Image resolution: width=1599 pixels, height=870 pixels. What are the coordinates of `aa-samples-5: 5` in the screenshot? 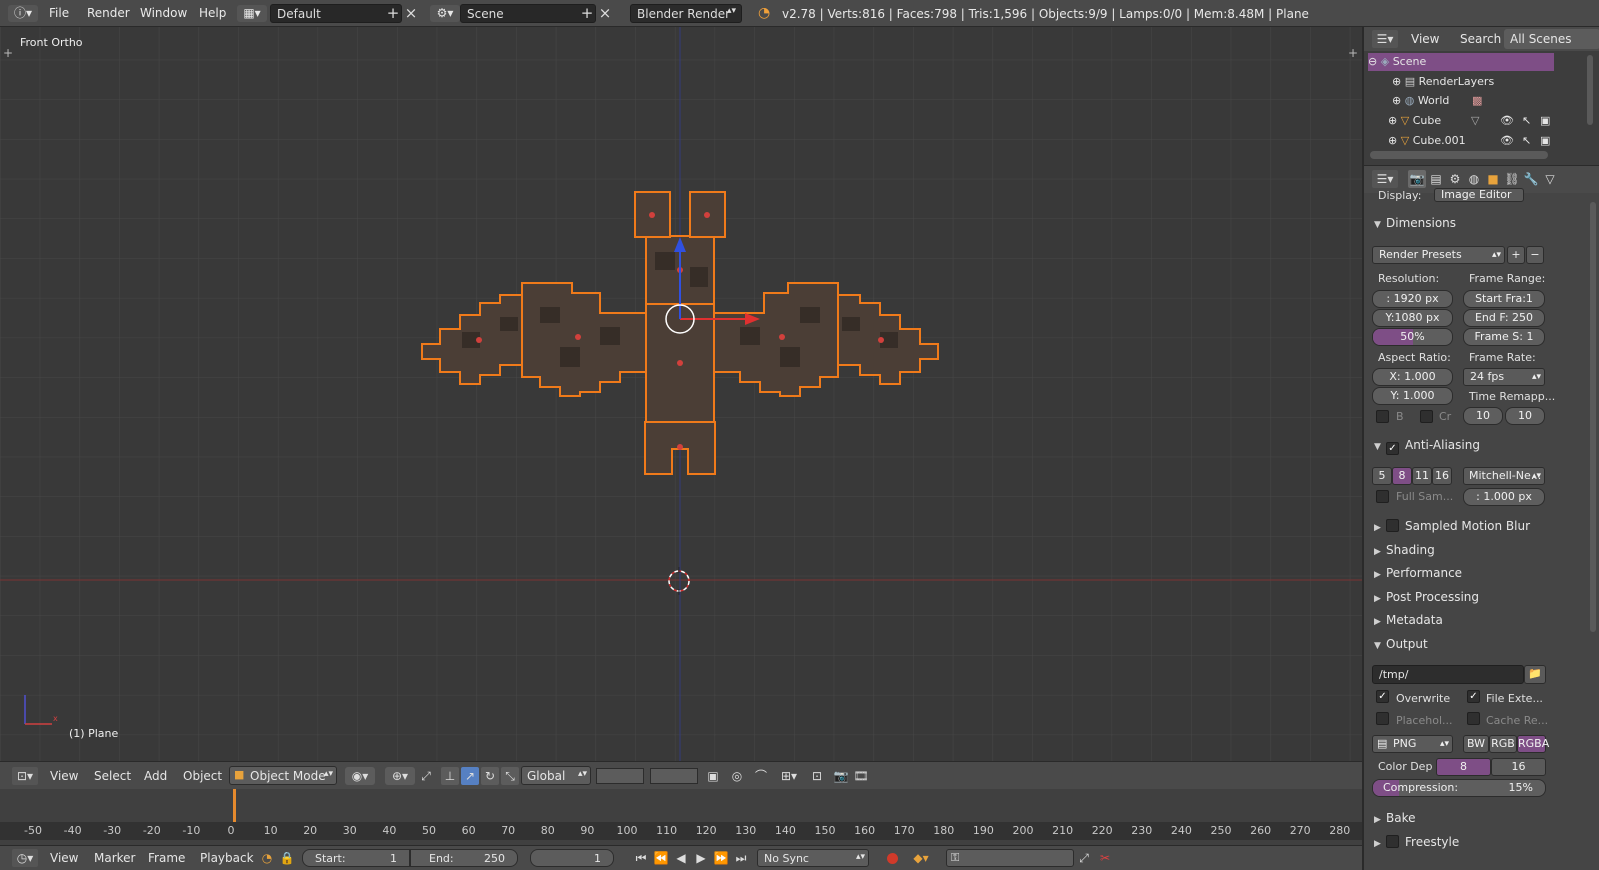 It's located at (1382, 476).